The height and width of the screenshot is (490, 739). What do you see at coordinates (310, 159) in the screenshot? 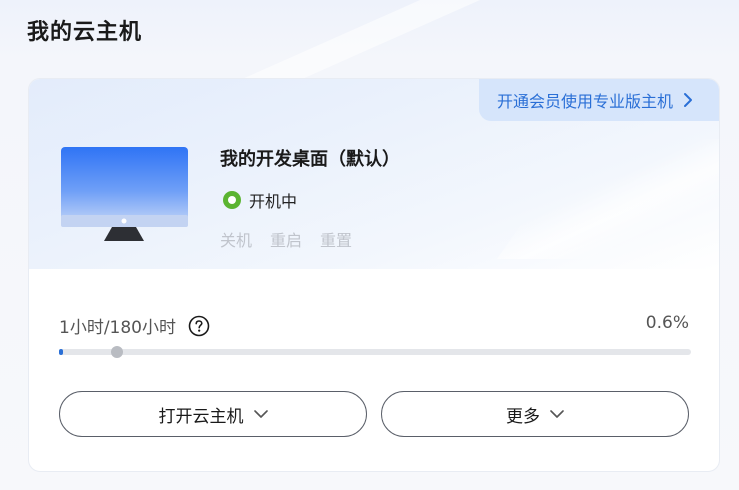
I see `vm-name: 我的开发桌面（默认）` at bounding box center [310, 159].